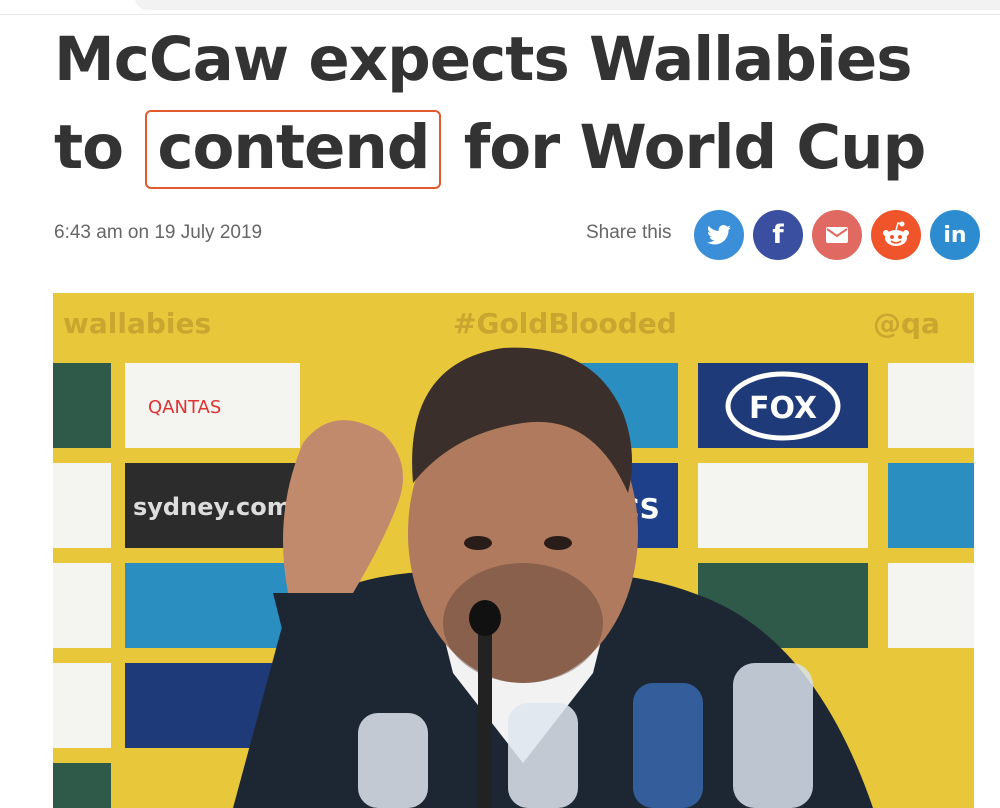  Describe the element at coordinates (158, 232) in the screenshot. I see `publish-timestamp: 6:43 am on 19 July 2019` at that location.